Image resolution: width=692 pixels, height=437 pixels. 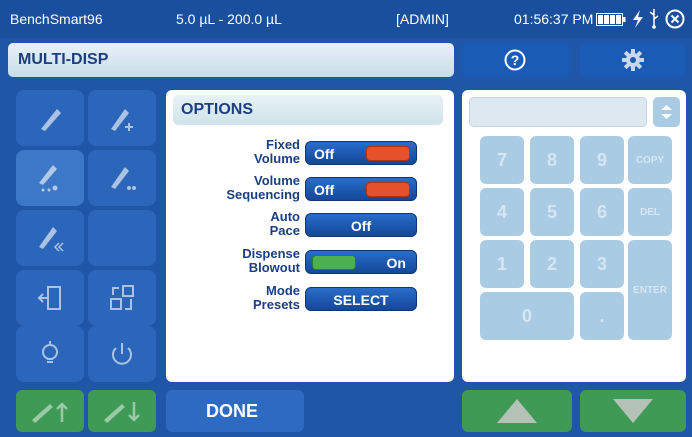 What do you see at coordinates (422, 19) in the screenshot?
I see `user-role: [ADMIN]` at bounding box center [422, 19].